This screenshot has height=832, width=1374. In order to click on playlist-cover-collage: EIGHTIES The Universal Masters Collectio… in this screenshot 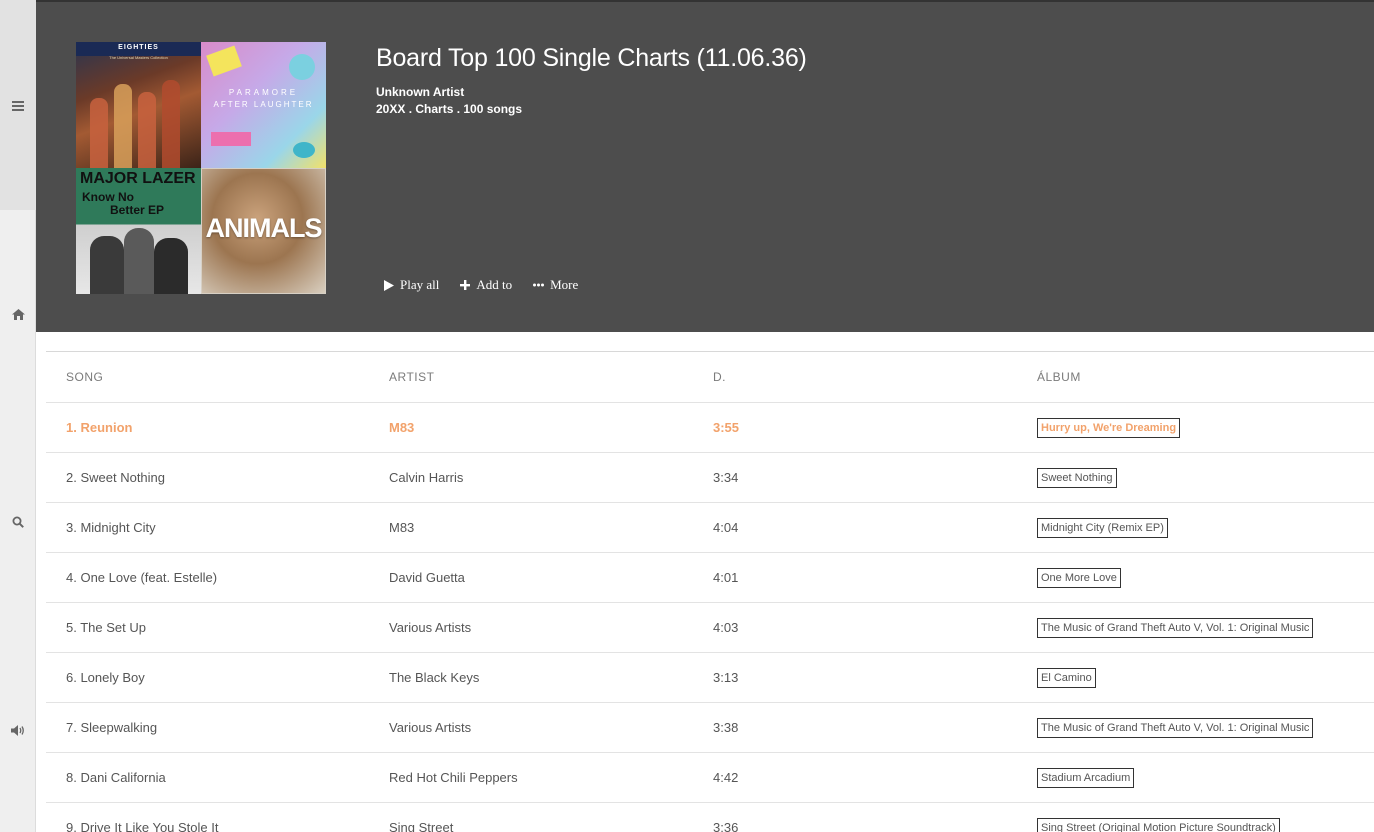, I will do `click(201, 168)`.